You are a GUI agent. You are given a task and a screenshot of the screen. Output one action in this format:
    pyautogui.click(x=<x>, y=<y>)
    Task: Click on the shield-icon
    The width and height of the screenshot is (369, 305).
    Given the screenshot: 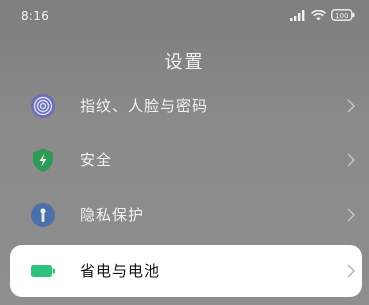 What is the action you would take?
    pyautogui.click(x=43, y=160)
    